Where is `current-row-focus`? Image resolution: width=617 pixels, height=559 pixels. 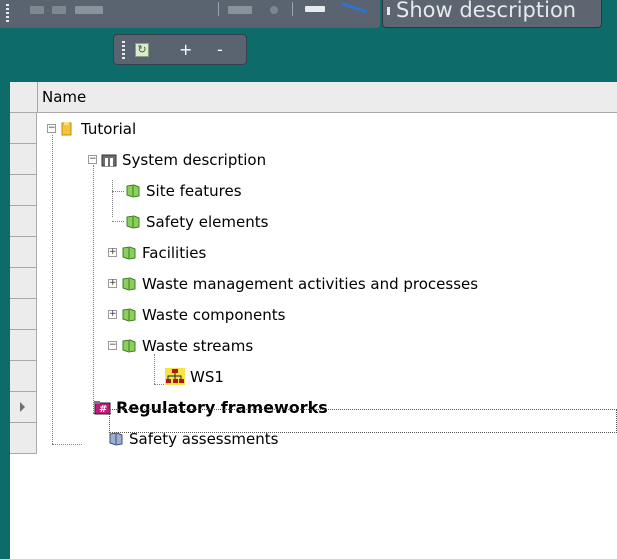 current-row-focus is located at coordinates (363, 421).